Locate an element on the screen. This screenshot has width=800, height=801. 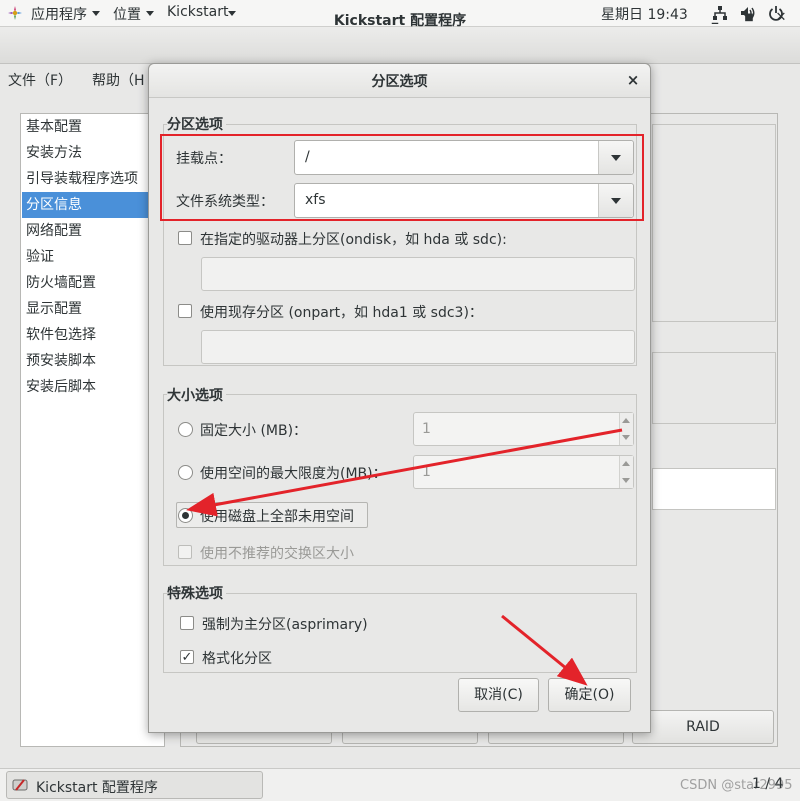
size-options-heading: 大小选项 is located at coordinates (196, 395).